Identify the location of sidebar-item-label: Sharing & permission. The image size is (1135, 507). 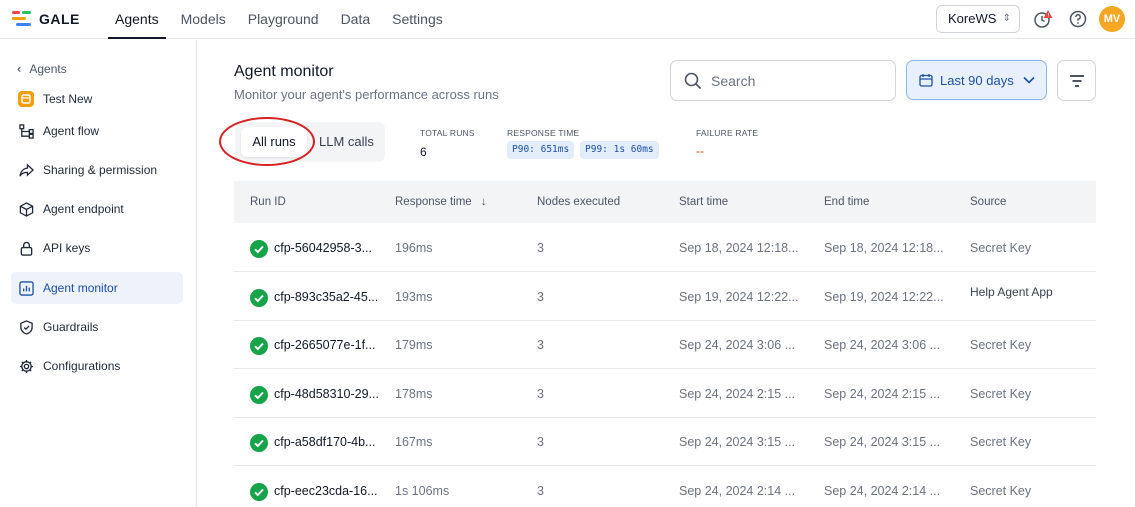
(100, 170).